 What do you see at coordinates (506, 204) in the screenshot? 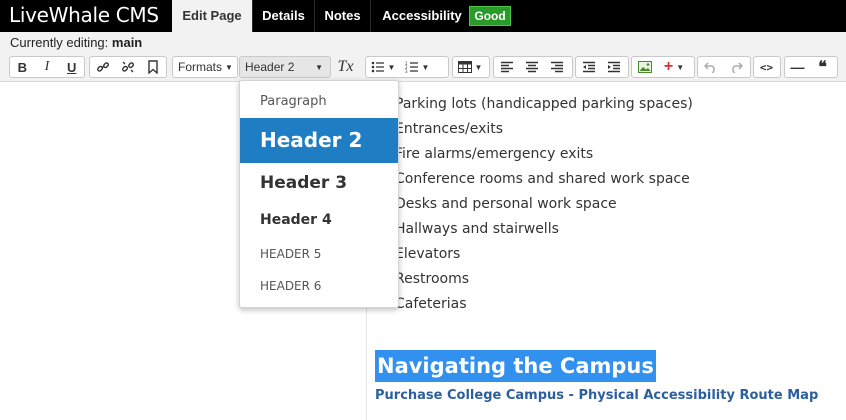
I see `list-item: Desks and personal work space` at bounding box center [506, 204].